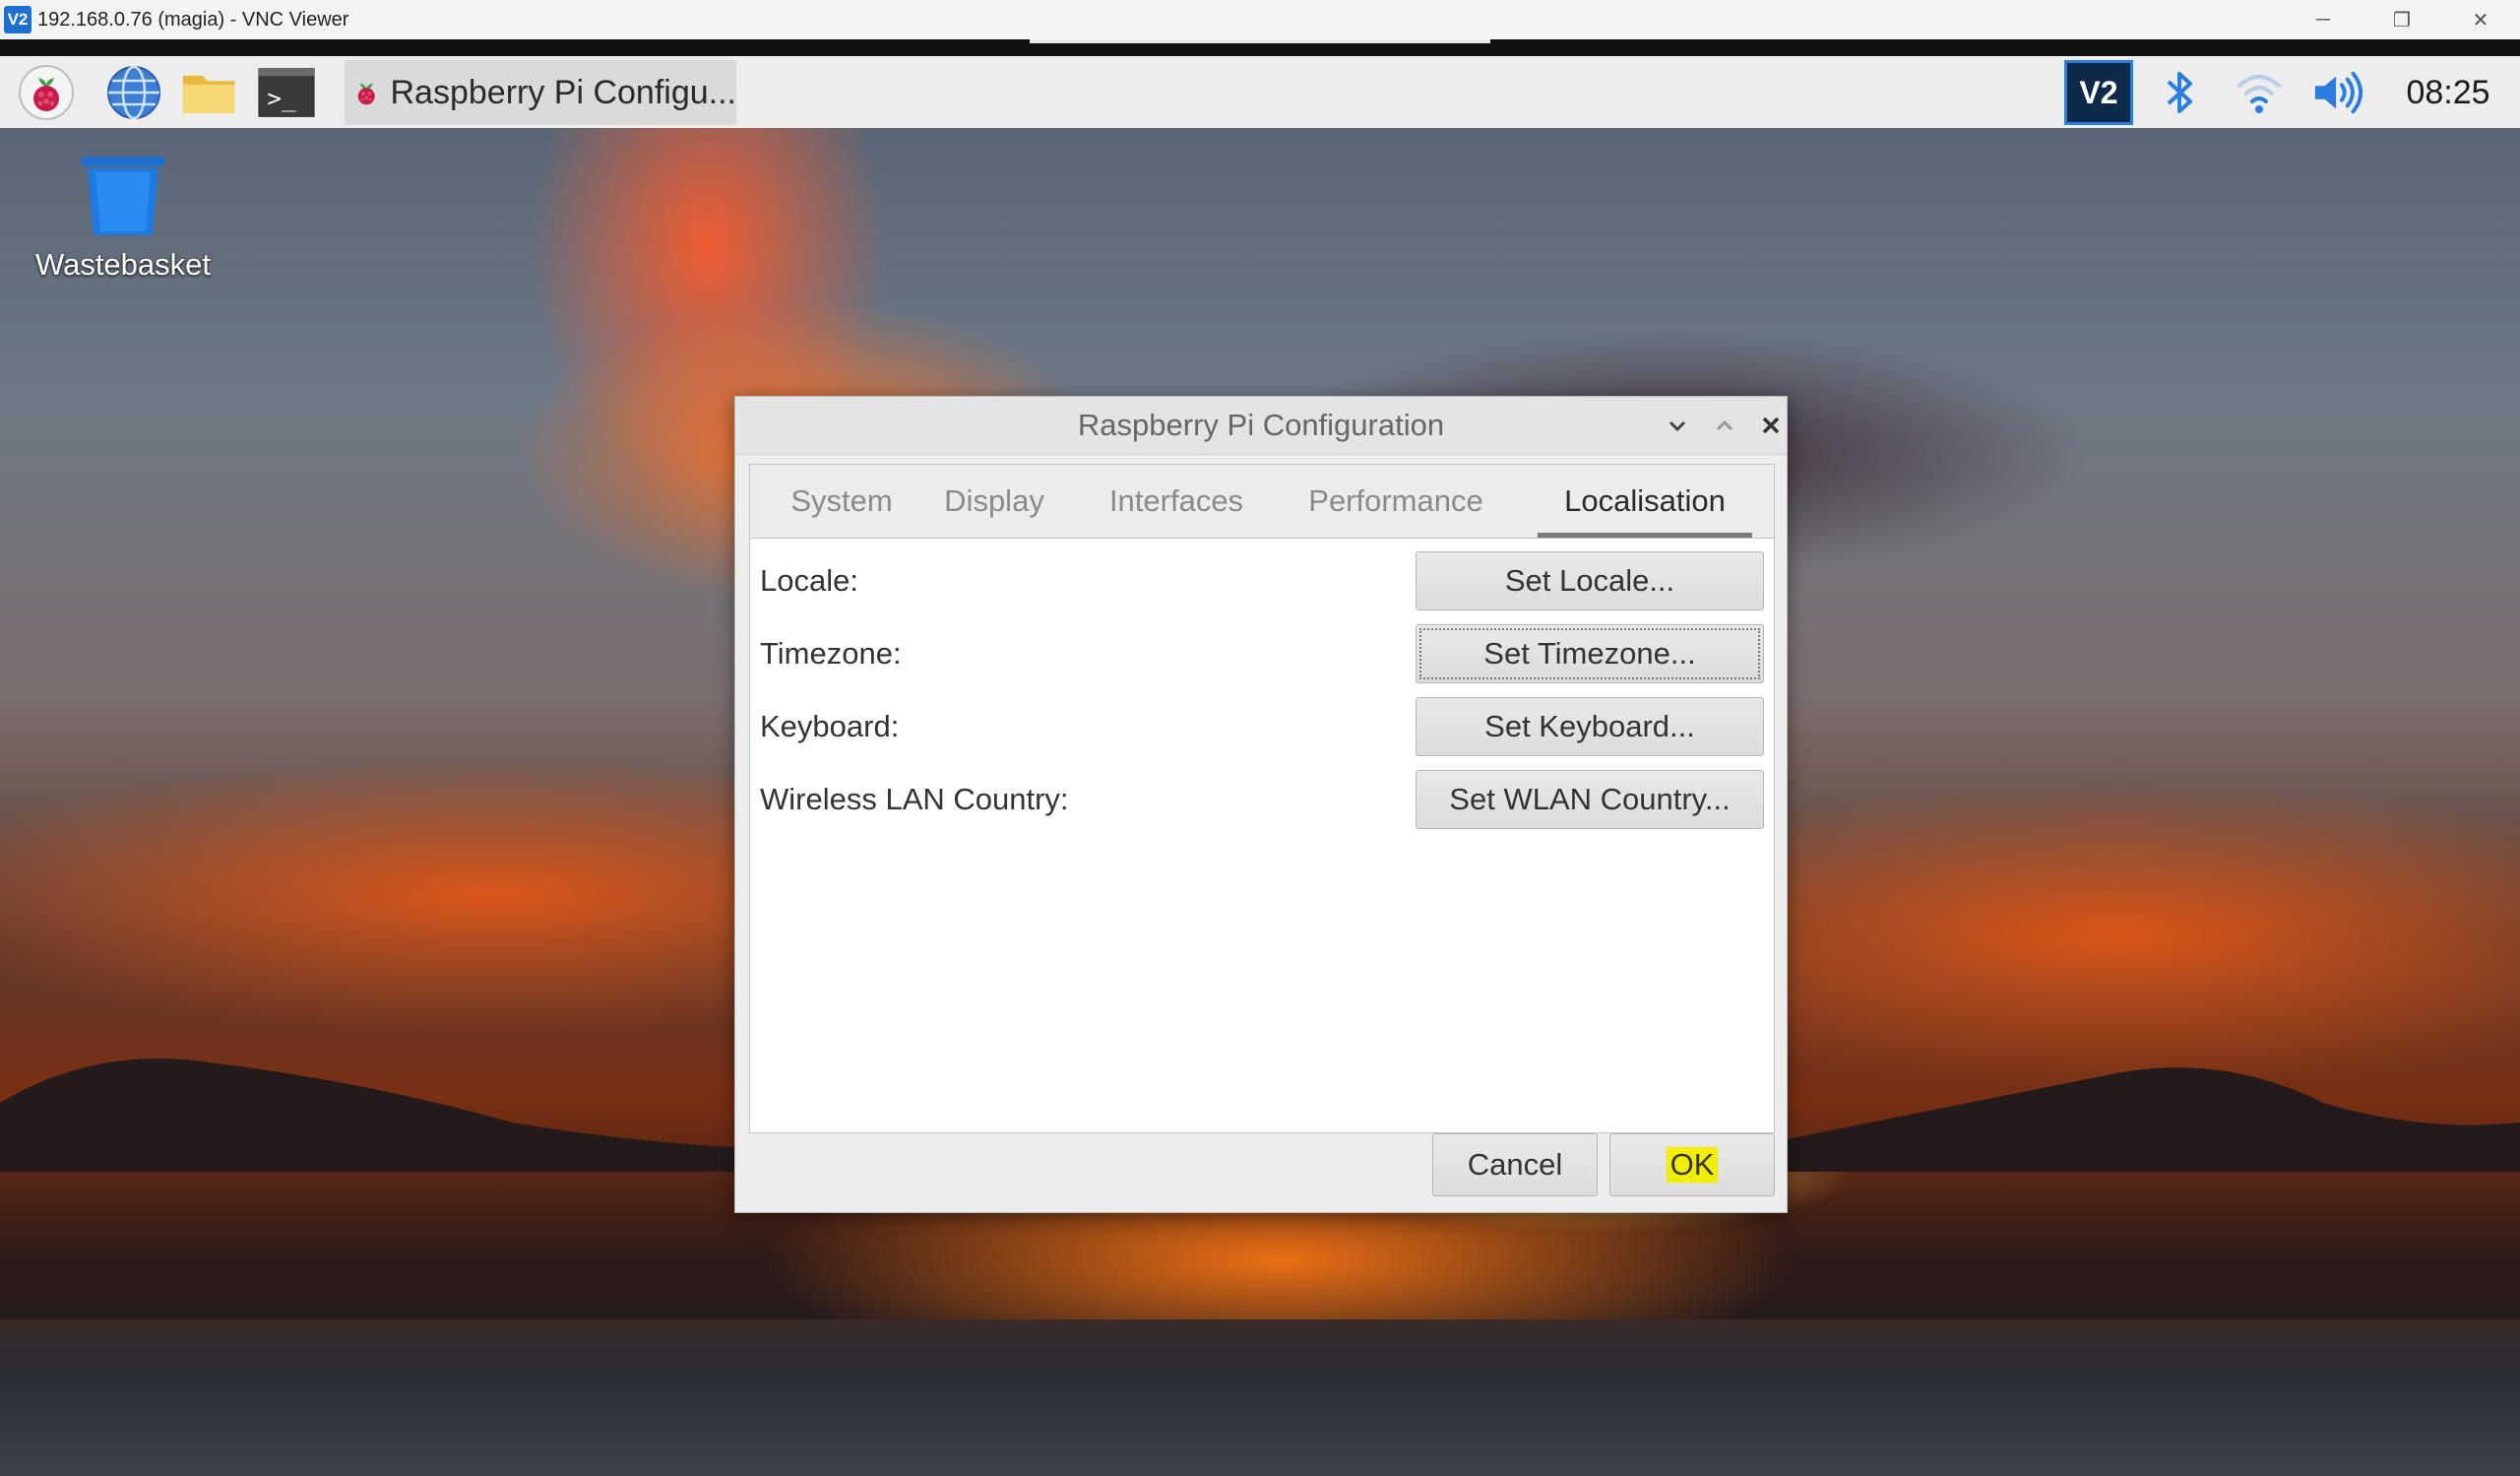 The height and width of the screenshot is (1476, 2520). Describe the element at coordinates (366, 94) in the screenshot. I see `raspberry-pi-icon` at that location.